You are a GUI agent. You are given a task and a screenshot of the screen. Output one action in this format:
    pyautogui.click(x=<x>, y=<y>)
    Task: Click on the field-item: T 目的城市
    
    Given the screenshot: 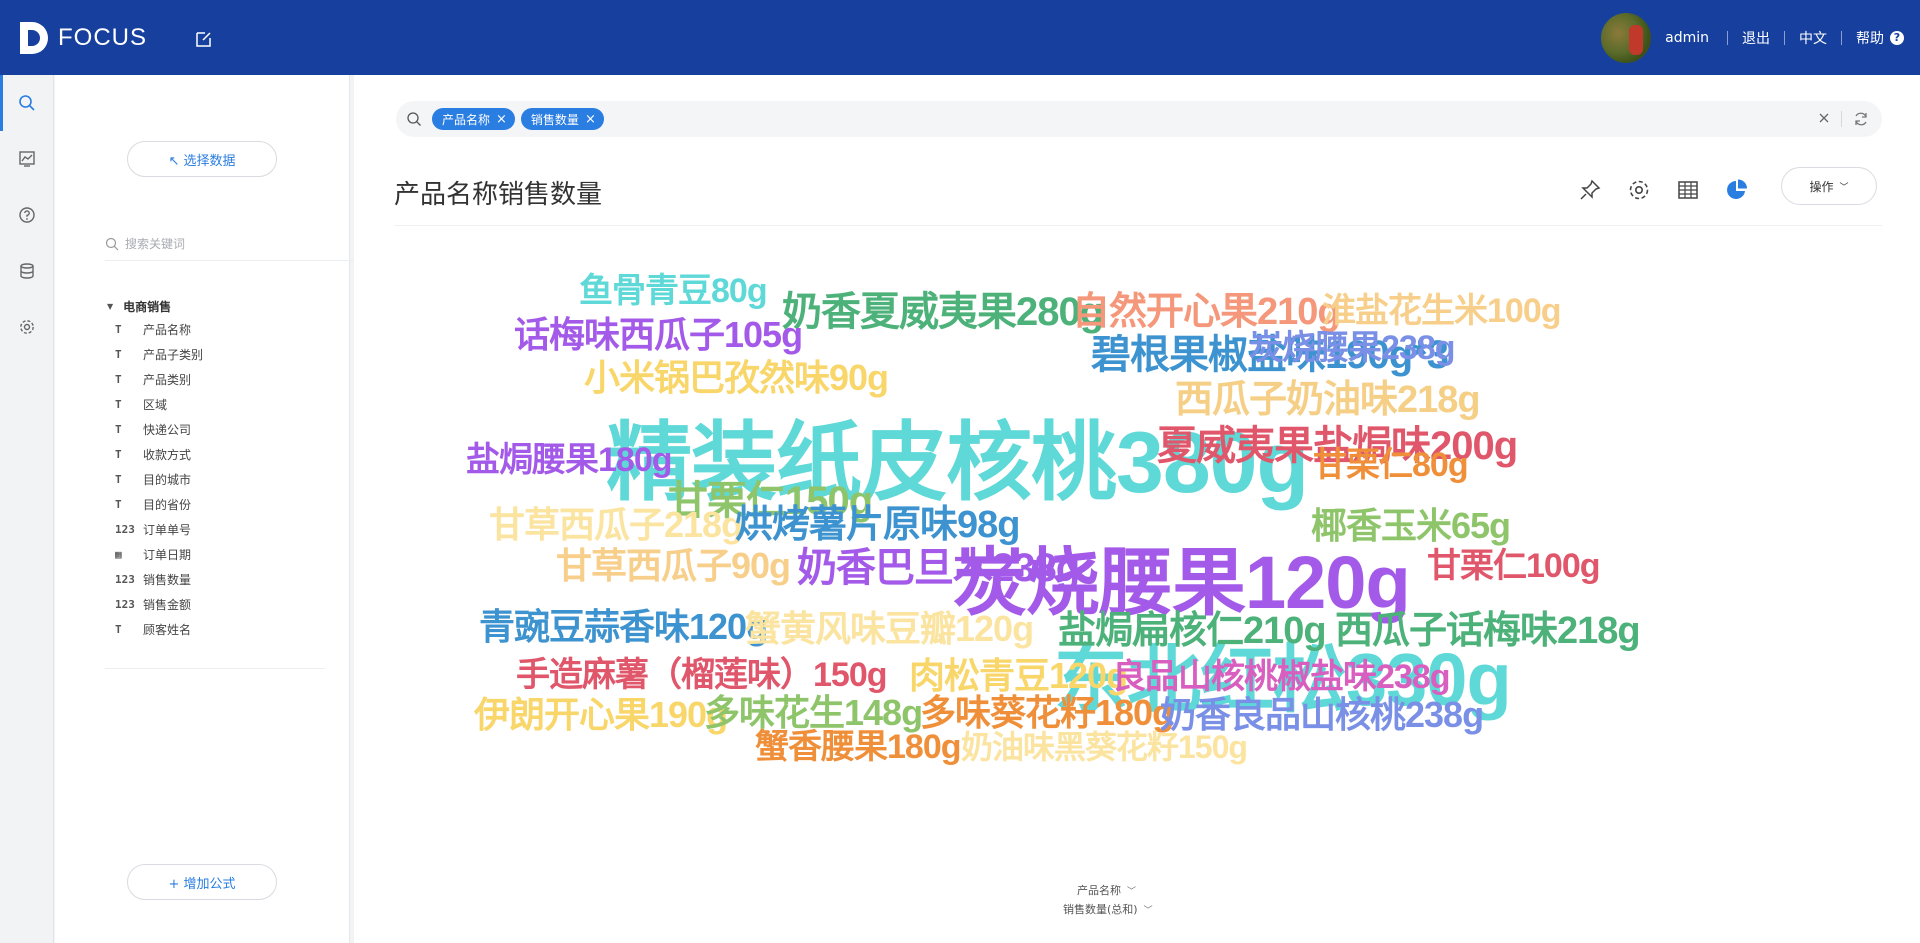 What is the action you would take?
    pyautogui.click(x=215, y=479)
    